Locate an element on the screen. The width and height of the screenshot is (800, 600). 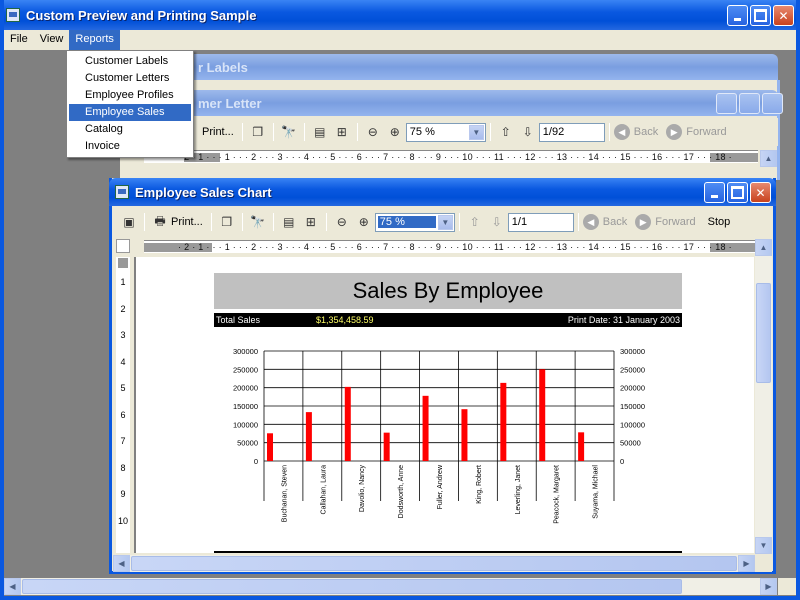
menu-item-customer-labels: Customer Labels is located at coordinates (130, 61).